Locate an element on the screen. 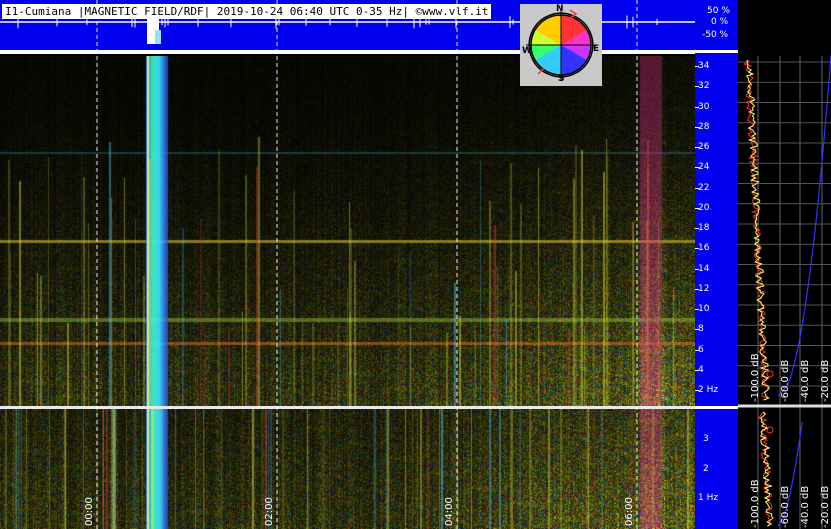 The width and height of the screenshot is (831, 529). freq-tick-label: 18 is located at coordinates (704, 228).